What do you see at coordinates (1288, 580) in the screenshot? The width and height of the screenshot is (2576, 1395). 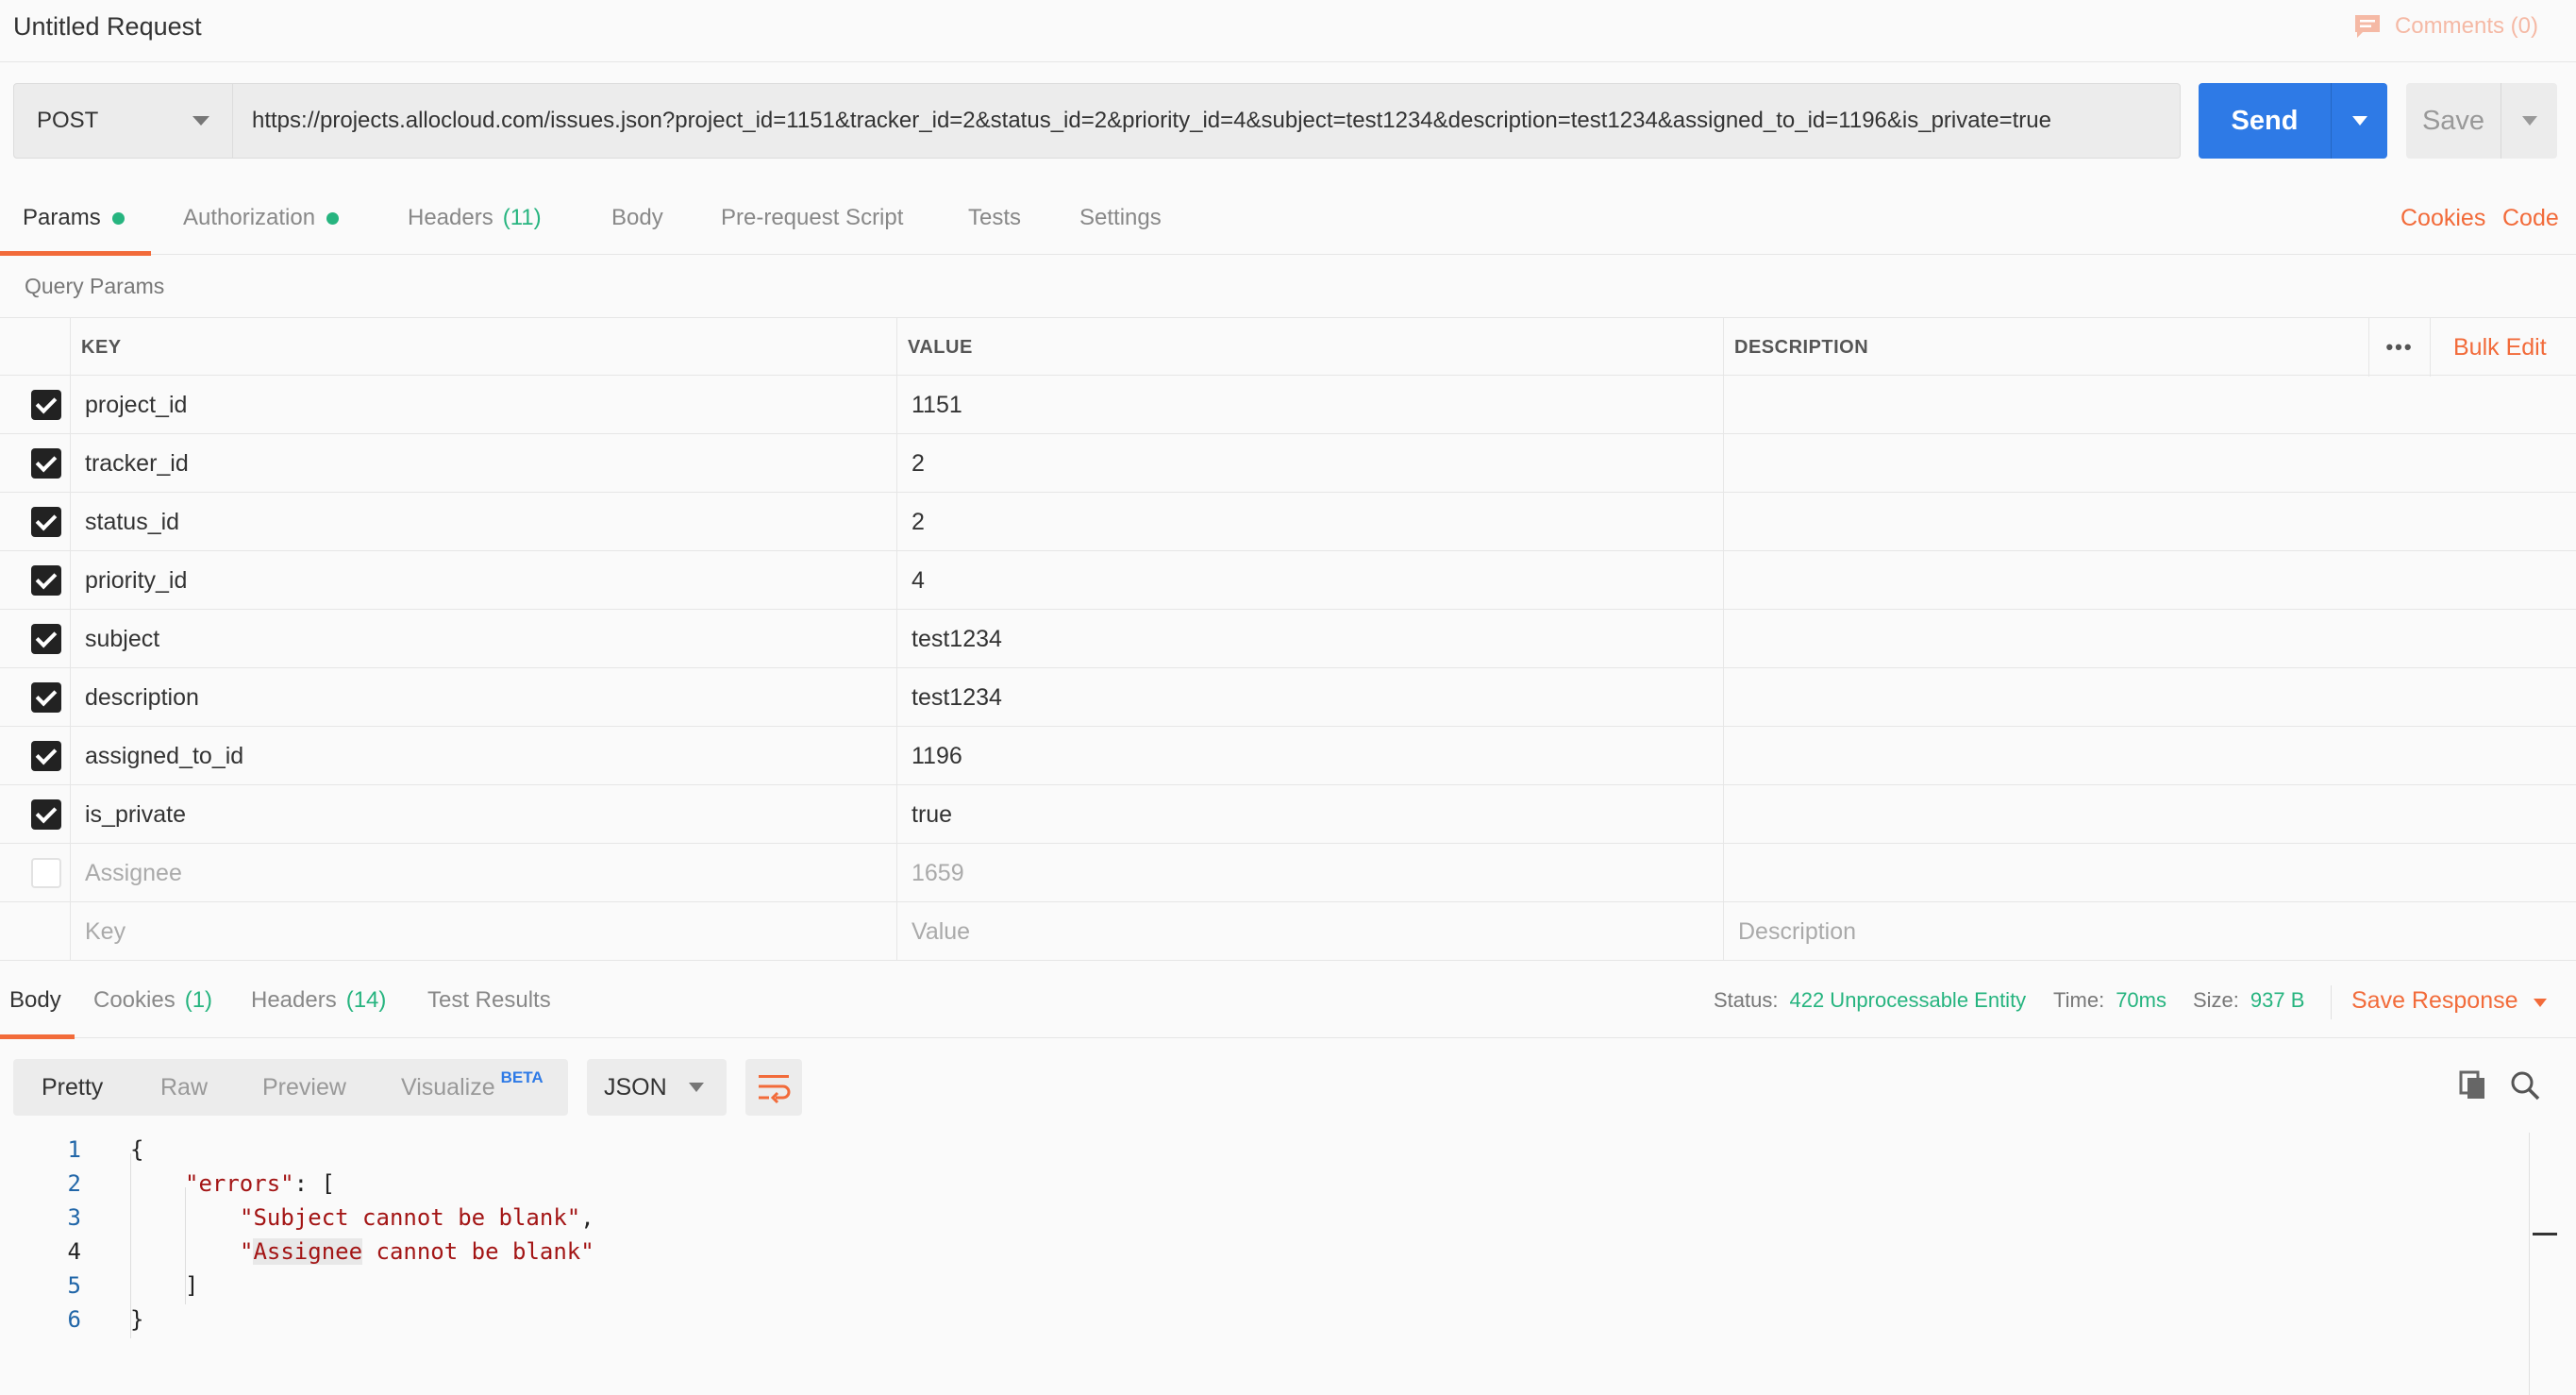 I see `table-row: priority_id 4` at bounding box center [1288, 580].